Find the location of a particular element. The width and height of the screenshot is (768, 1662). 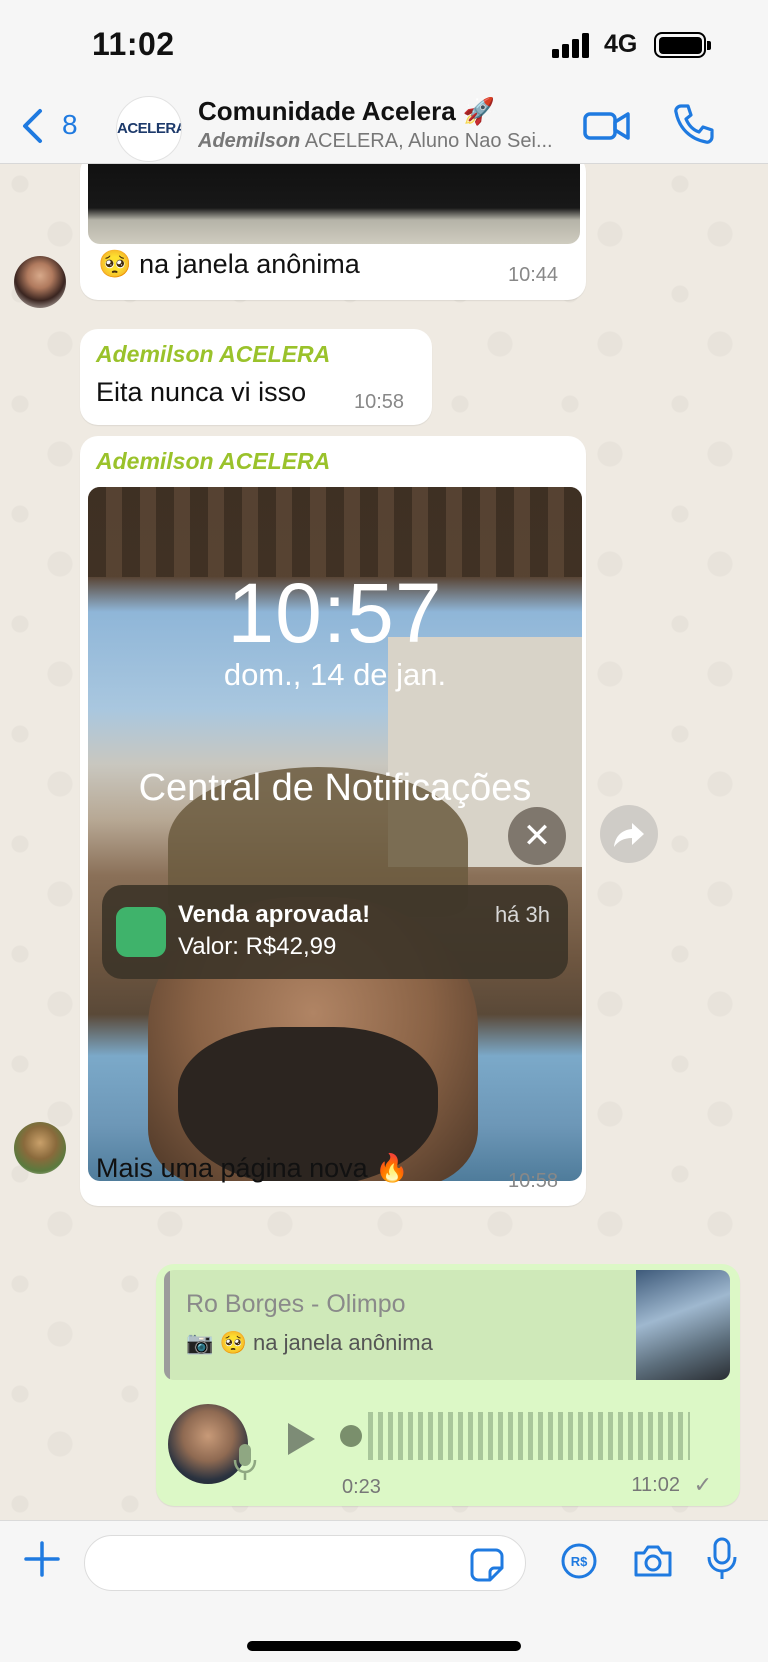

svg-text: R$ is located at coordinates (579, 1561).